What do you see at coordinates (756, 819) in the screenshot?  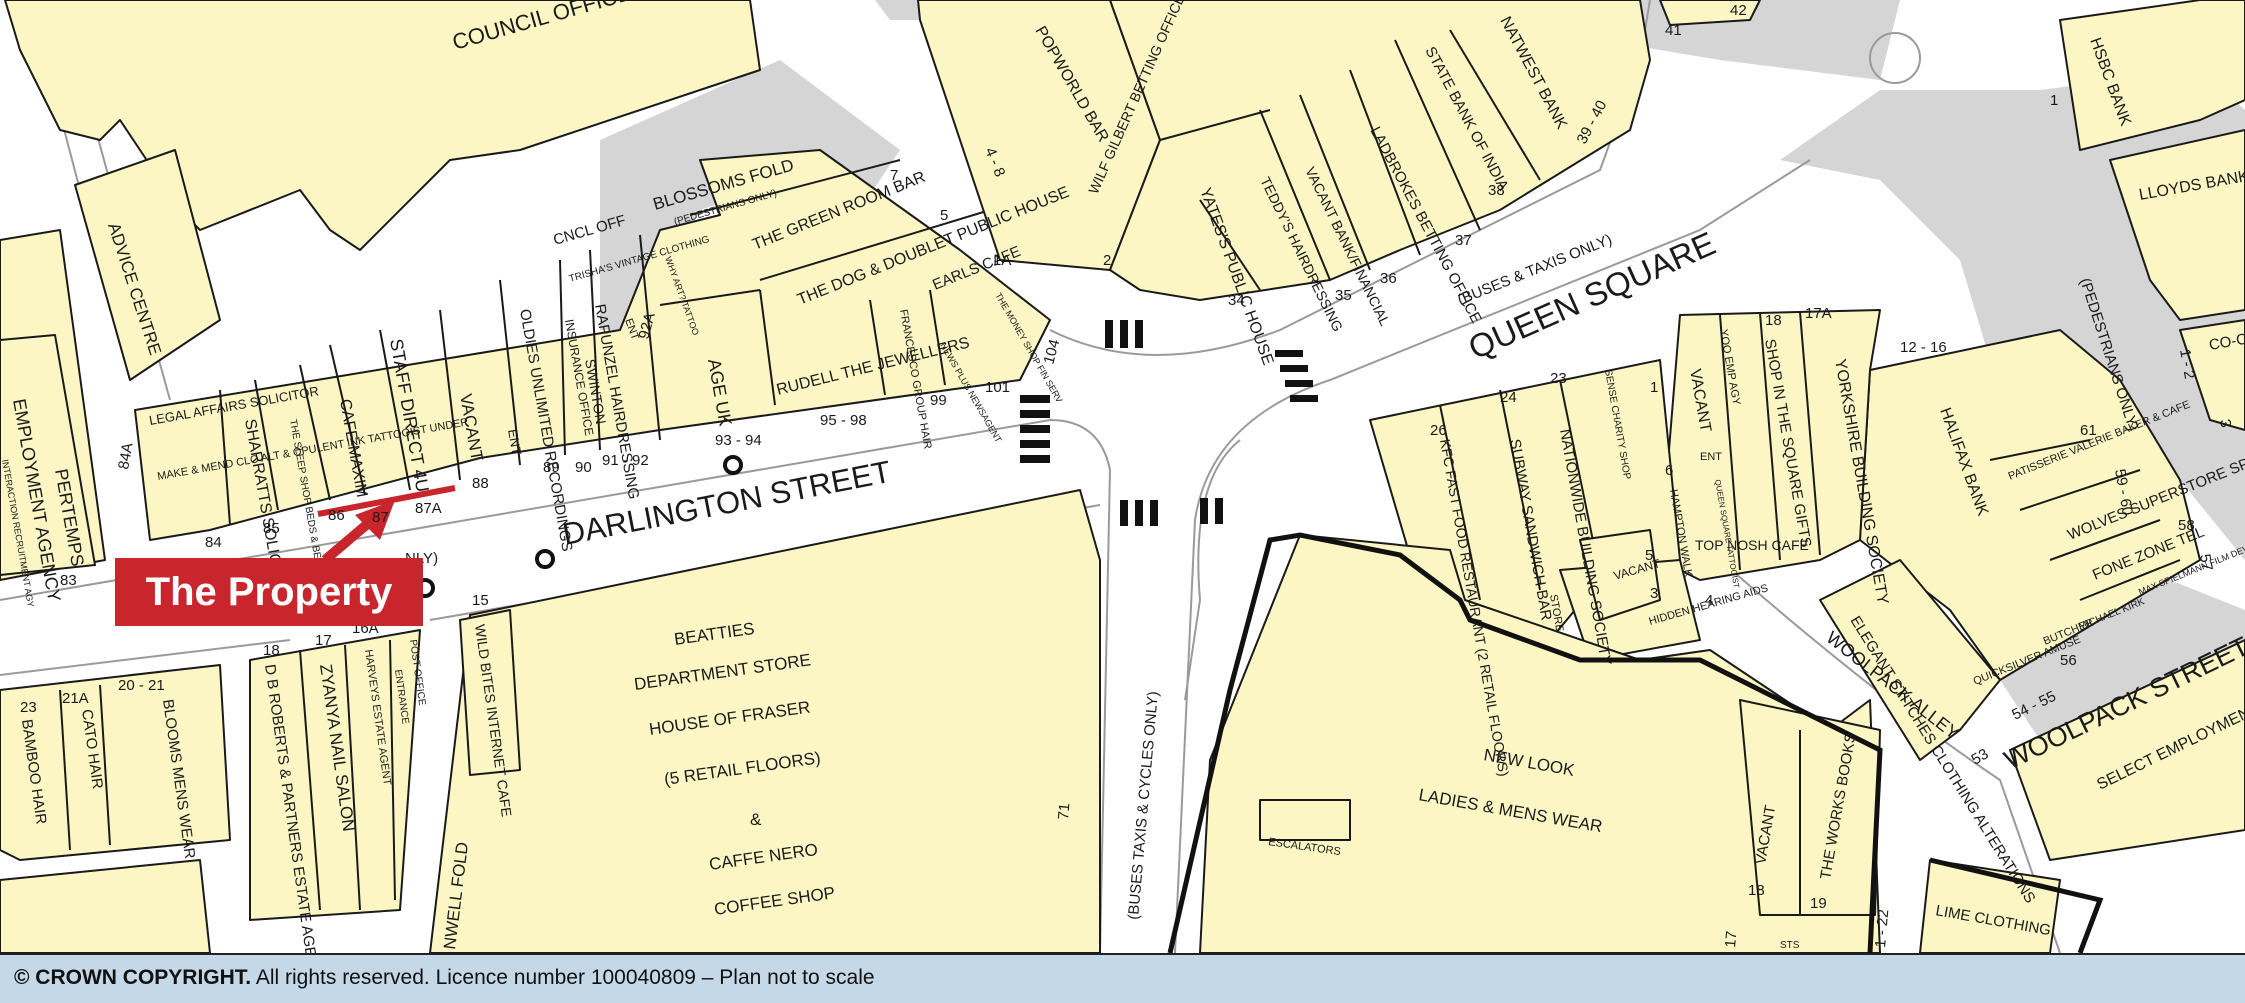 I see `label-beatties-5: &` at bounding box center [756, 819].